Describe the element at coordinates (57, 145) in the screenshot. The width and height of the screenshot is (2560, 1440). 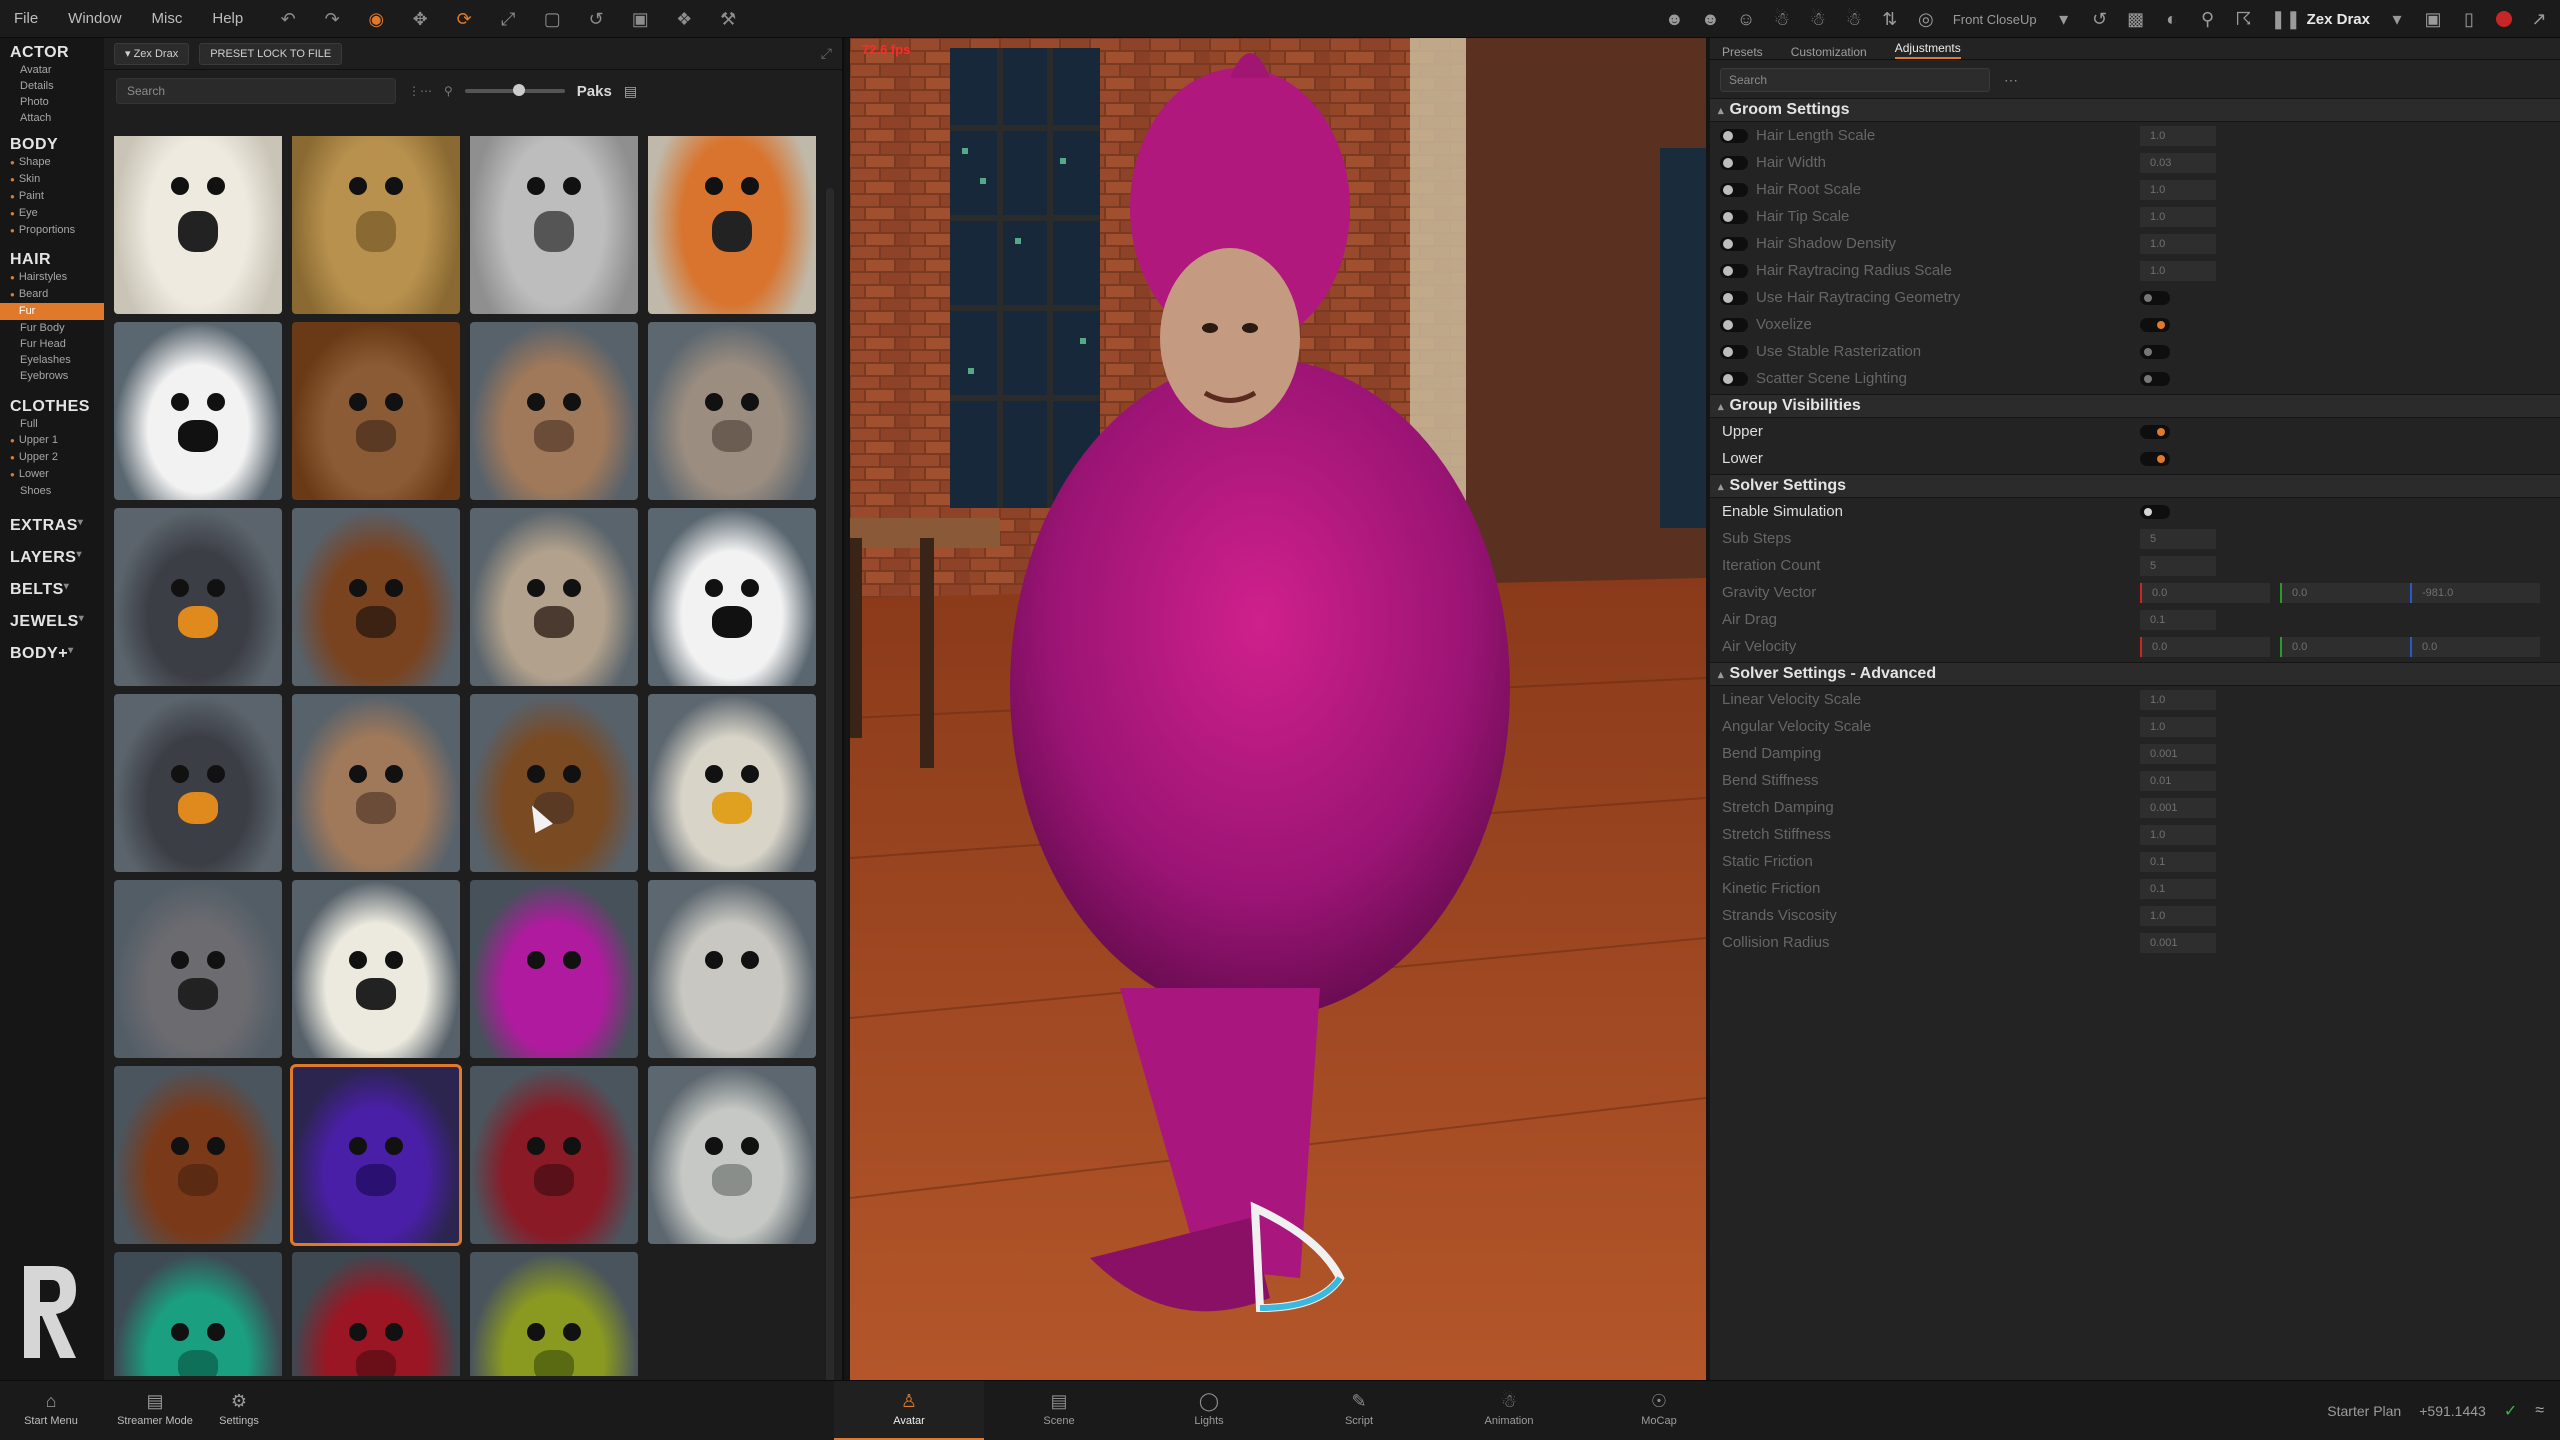
I see `section-title: BODY` at that location.